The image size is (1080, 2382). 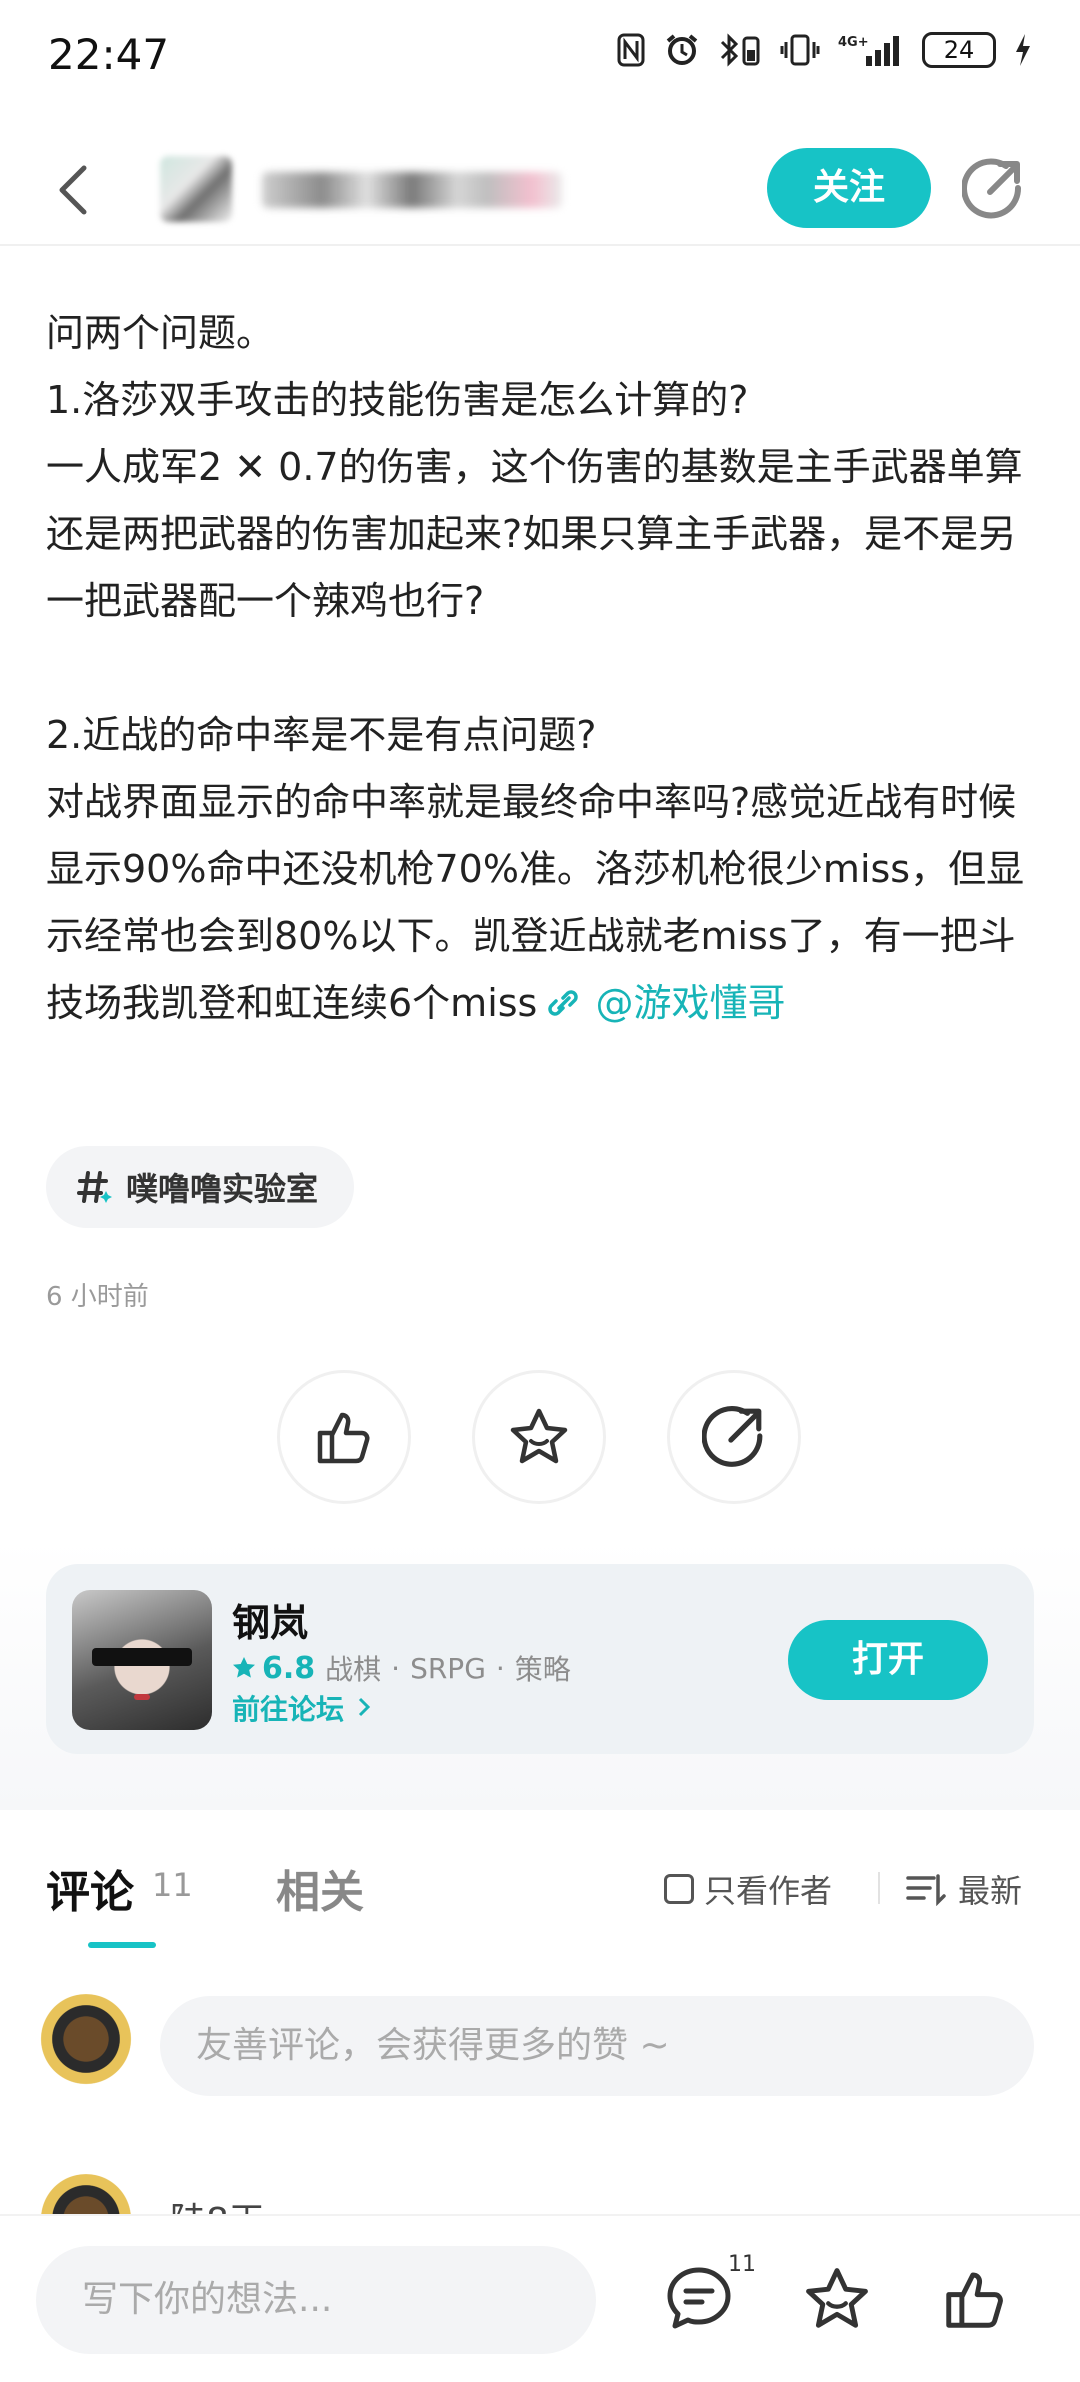 I want to click on sort-label: 最新, so click(x=990, y=1891).